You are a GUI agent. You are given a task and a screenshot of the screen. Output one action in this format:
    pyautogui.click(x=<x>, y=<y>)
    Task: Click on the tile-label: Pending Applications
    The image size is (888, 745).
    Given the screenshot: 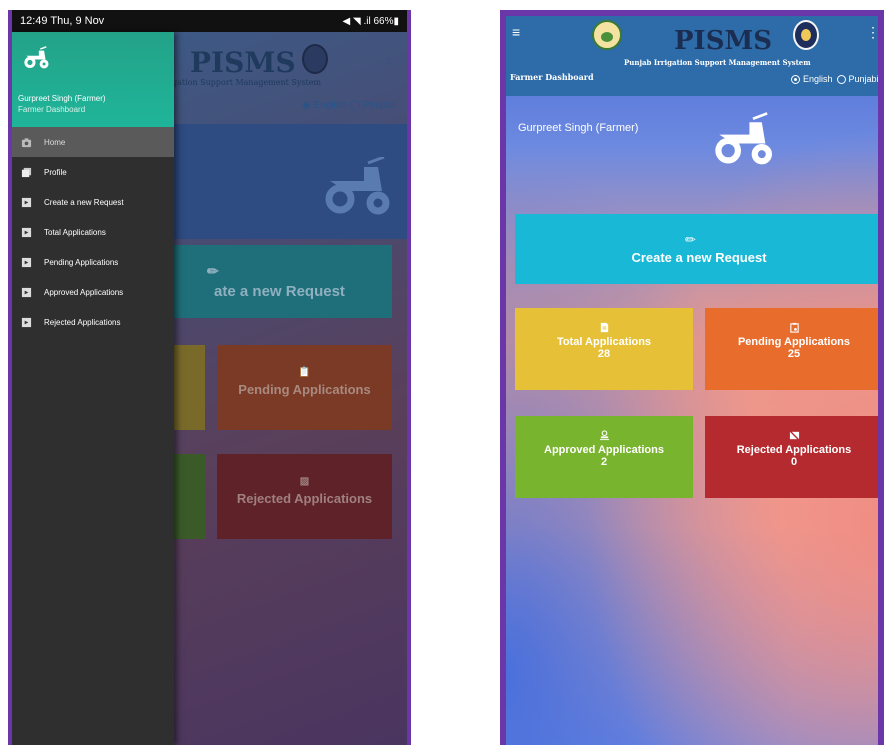 What is the action you would take?
    pyautogui.click(x=794, y=342)
    